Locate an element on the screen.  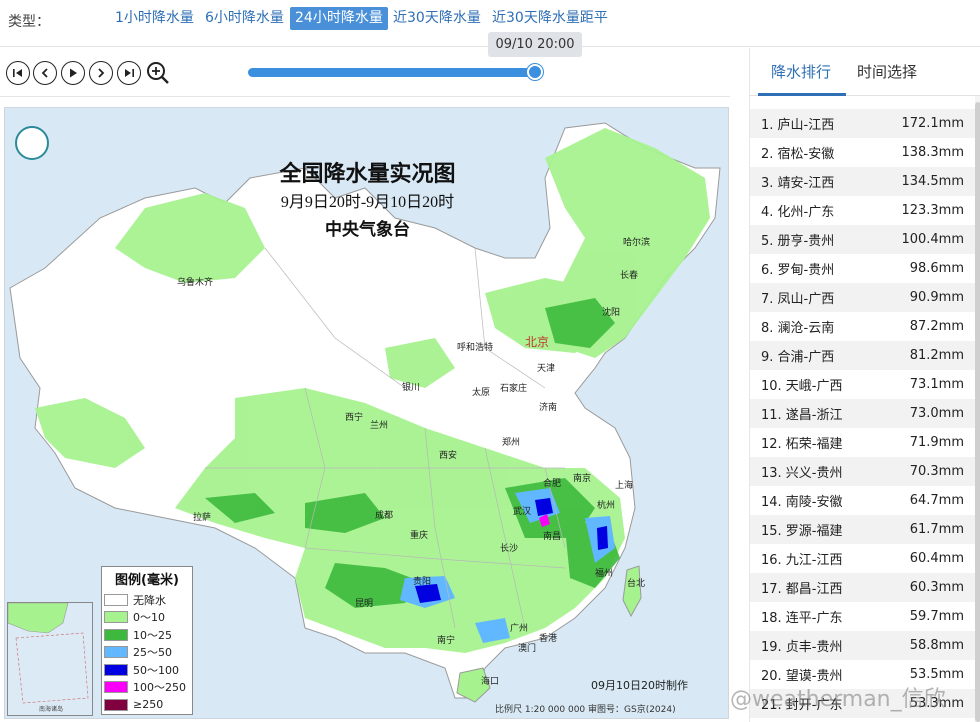
station-name: 17. 都昌-江西 is located at coordinates (802, 589).